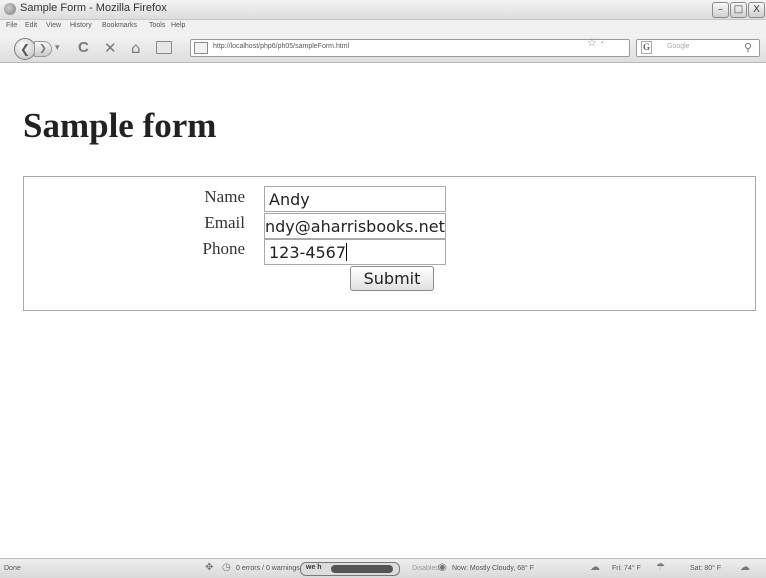 Image resolution: width=766 pixels, height=578 pixels. I want to click on reload-icon: C, so click(83, 48).